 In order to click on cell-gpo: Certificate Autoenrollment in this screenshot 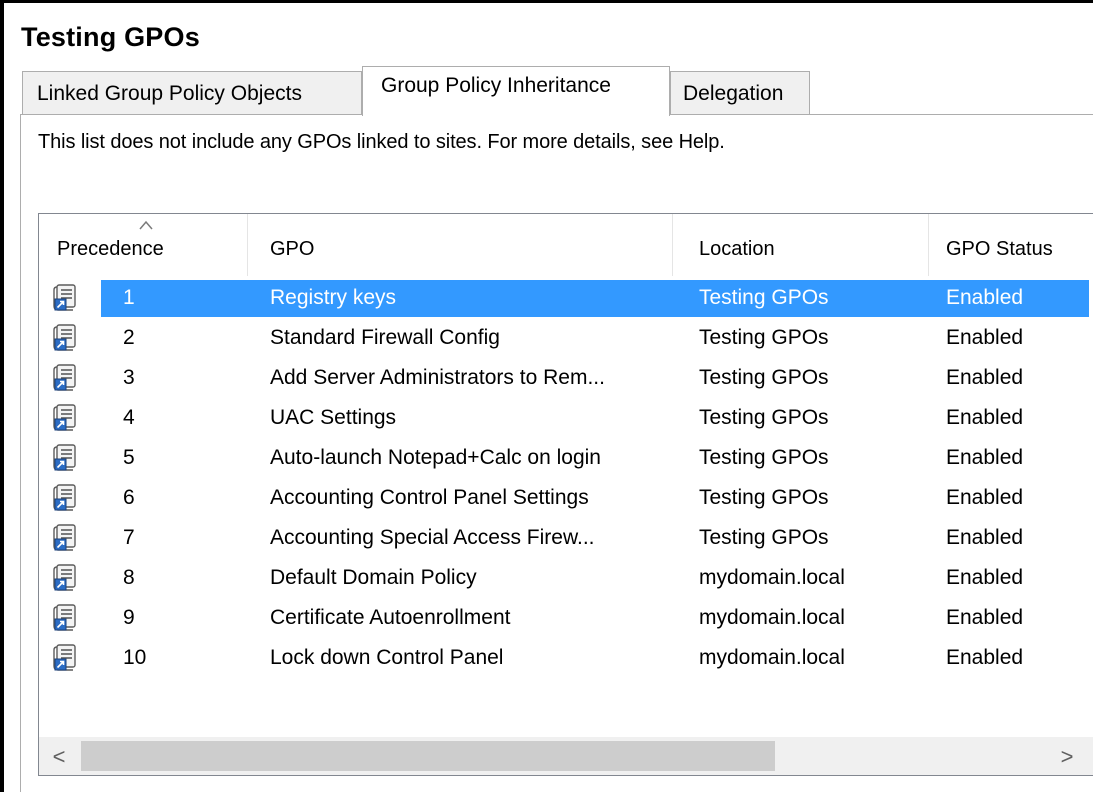, I will do `click(390, 617)`.